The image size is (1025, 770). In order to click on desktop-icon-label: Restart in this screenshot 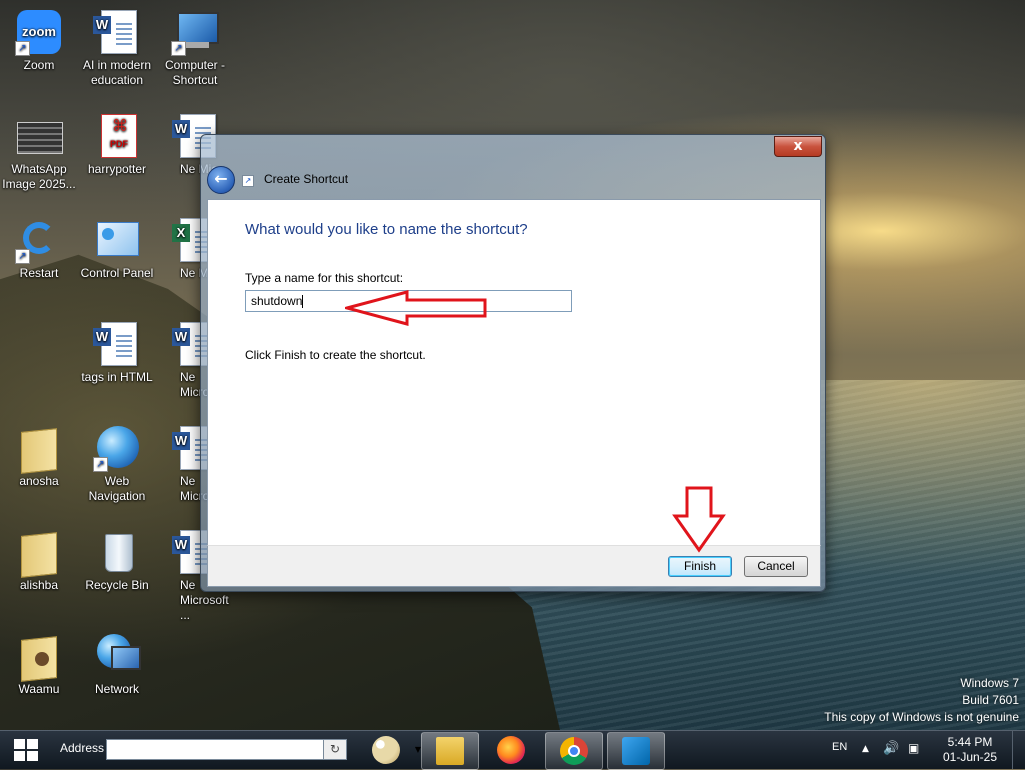, I will do `click(39, 273)`.